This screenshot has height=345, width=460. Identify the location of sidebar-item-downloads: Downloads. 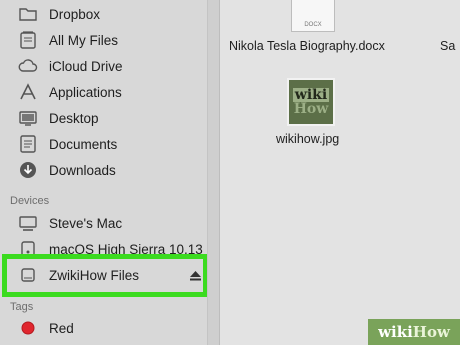
(103, 170).